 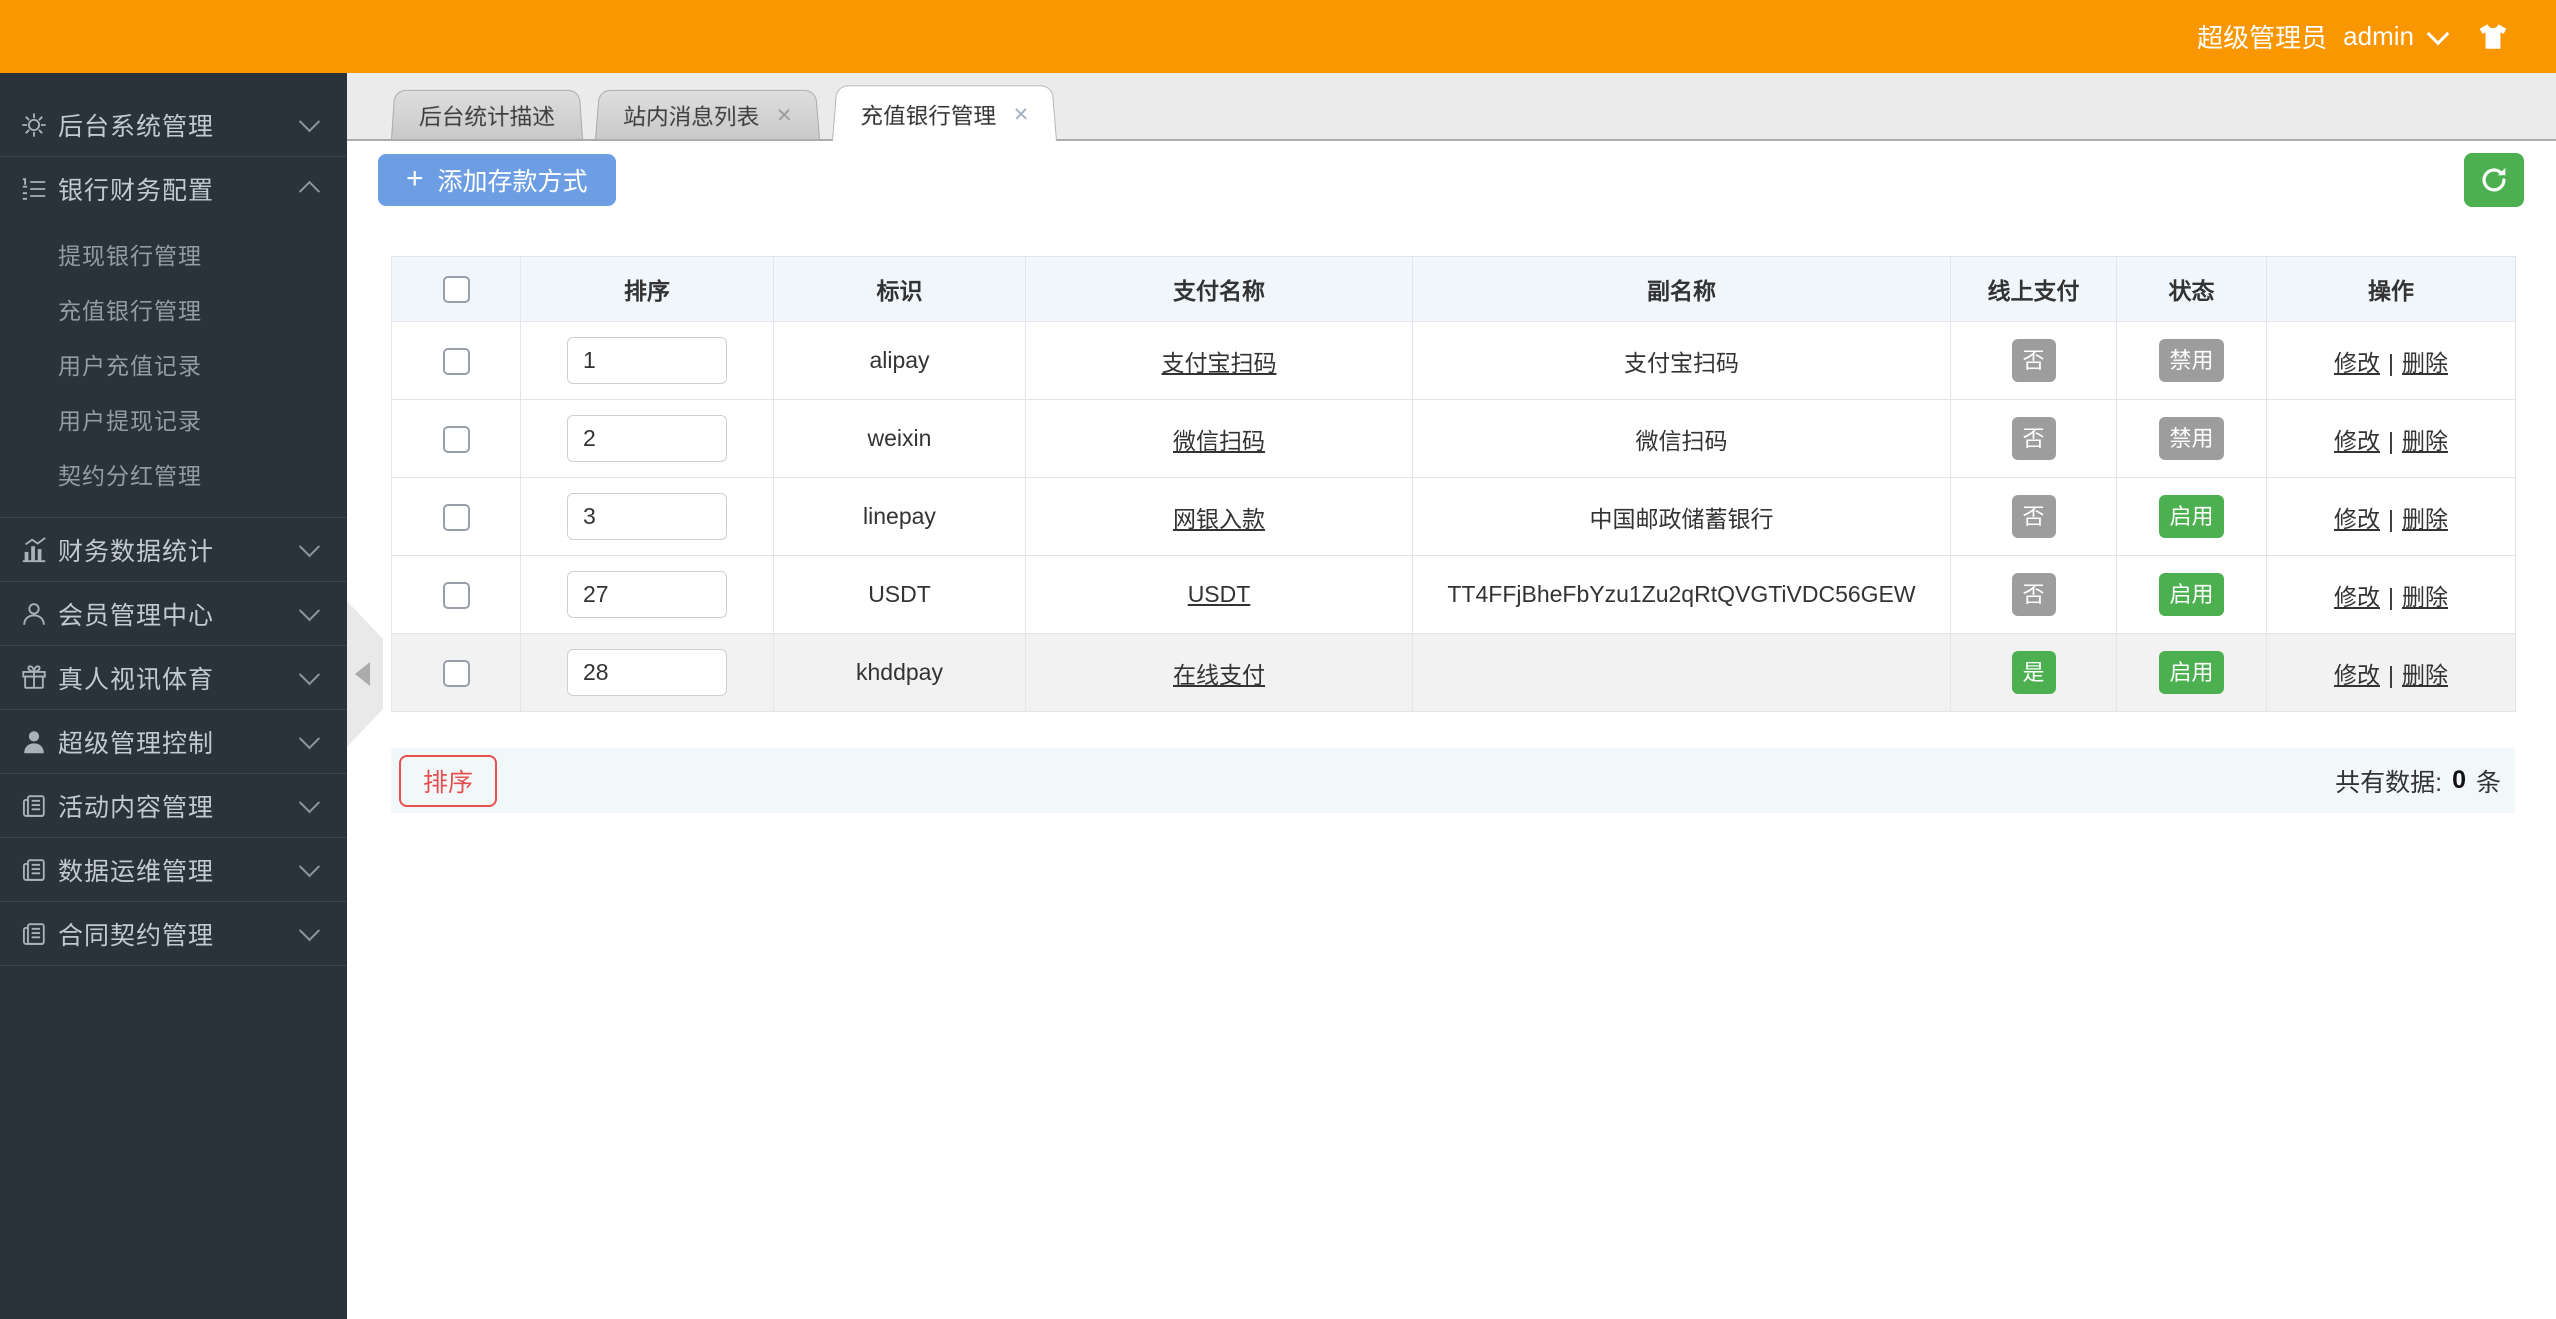 I want to click on sidebar-item-super-admin: 超级管理控制, so click(x=173, y=741).